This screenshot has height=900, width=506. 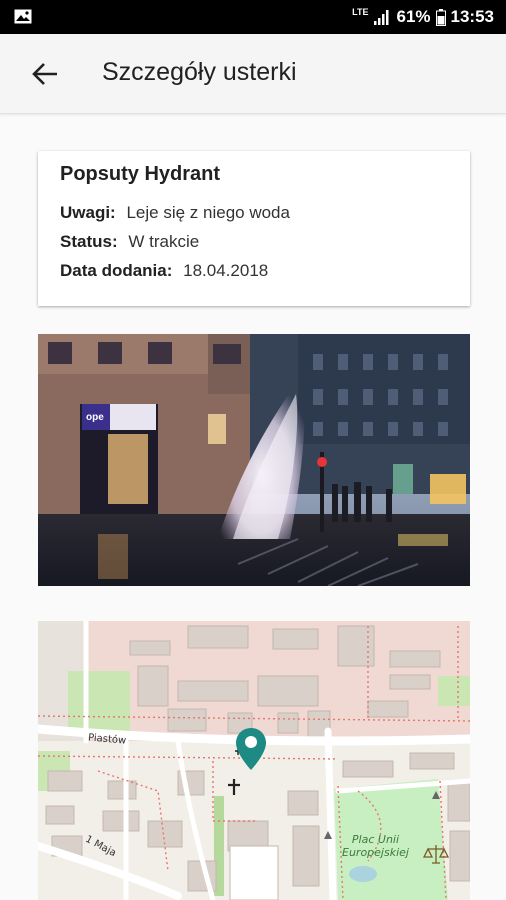 I want to click on date-row: Data dodania: 18.04.2018, so click(x=164, y=271).